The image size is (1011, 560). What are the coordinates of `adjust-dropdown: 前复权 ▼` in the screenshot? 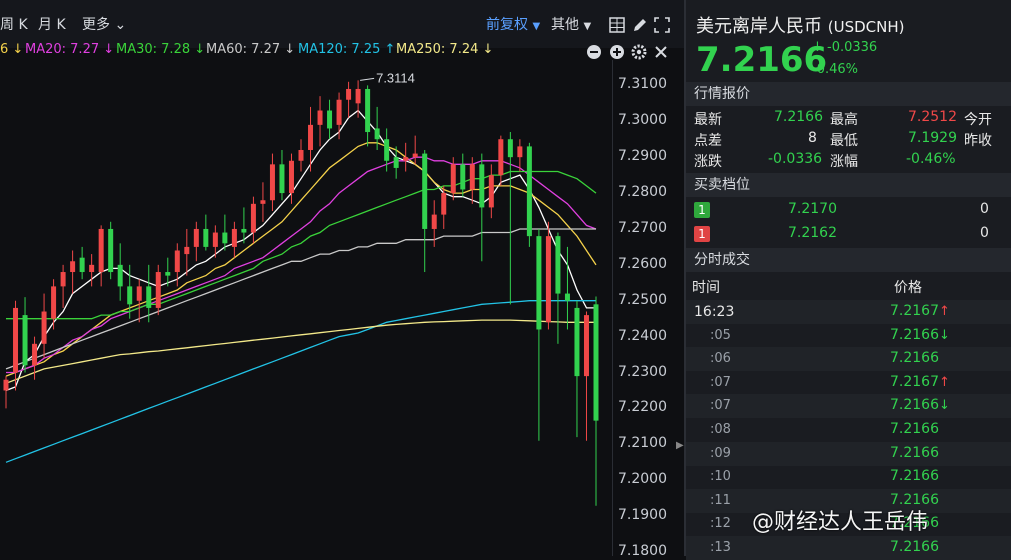 It's located at (513, 24).